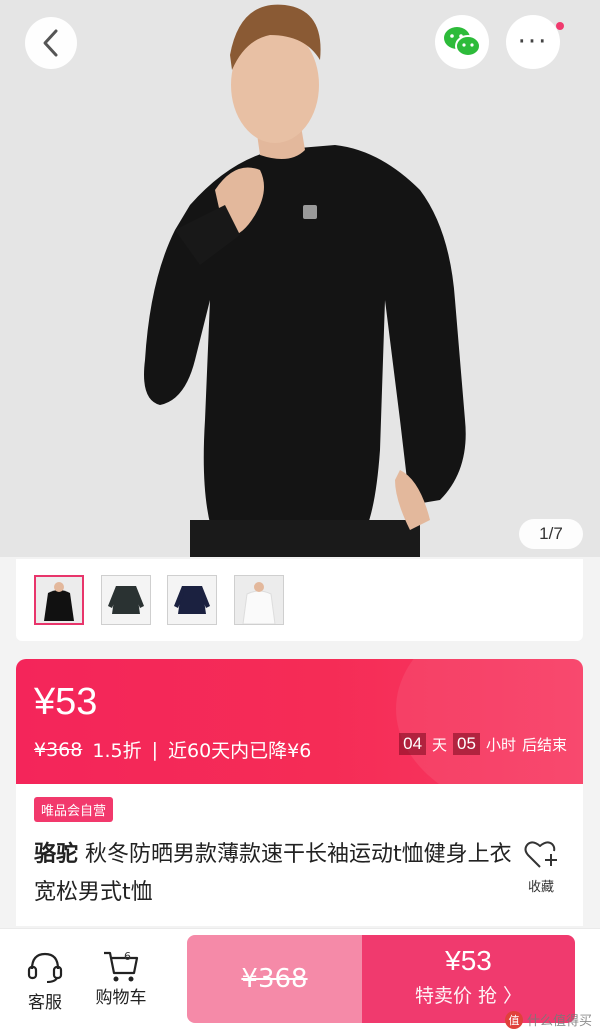 This screenshot has height=1033, width=600. What do you see at coordinates (413, 744) in the screenshot?
I see `countdown-days: 04` at bounding box center [413, 744].